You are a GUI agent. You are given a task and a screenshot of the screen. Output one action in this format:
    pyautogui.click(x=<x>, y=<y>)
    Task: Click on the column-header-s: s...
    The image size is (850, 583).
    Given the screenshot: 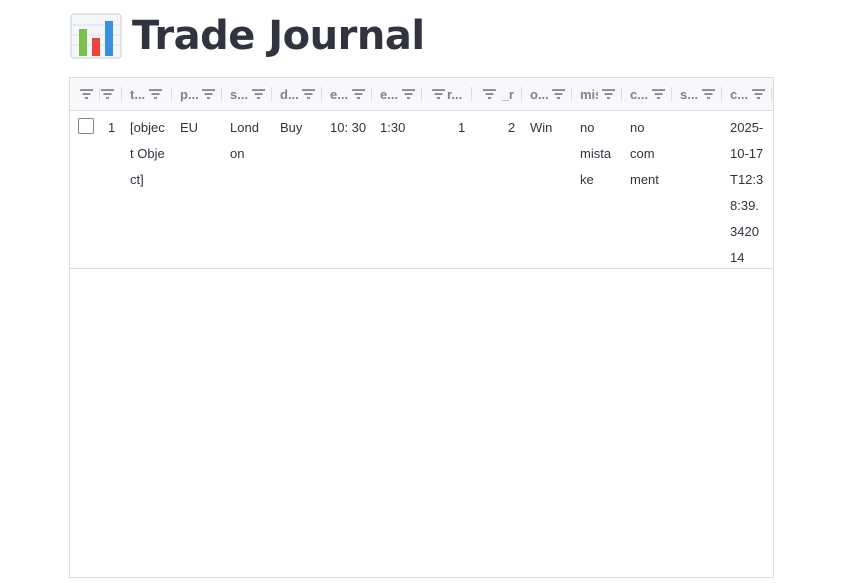 What is the action you would take?
    pyautogui.click(x=247, y=94)
    